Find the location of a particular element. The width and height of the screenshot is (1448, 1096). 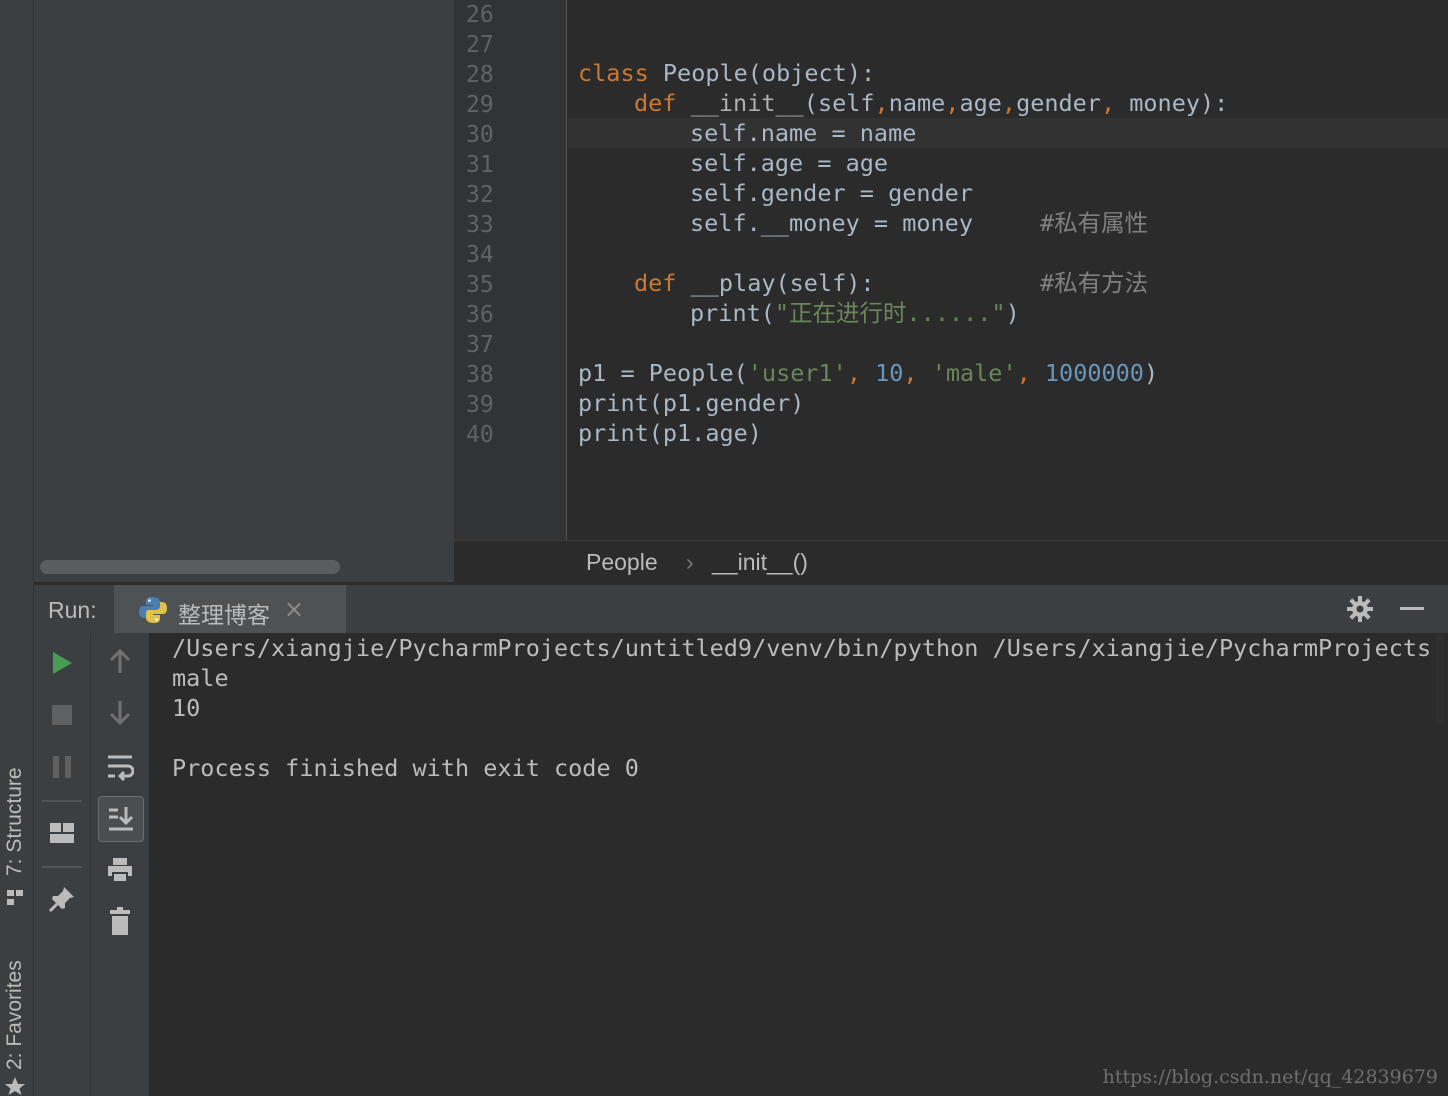

watermark-text: https://blog.csdn.net/qq_42839679 is located at coordinates (1270, 1077).